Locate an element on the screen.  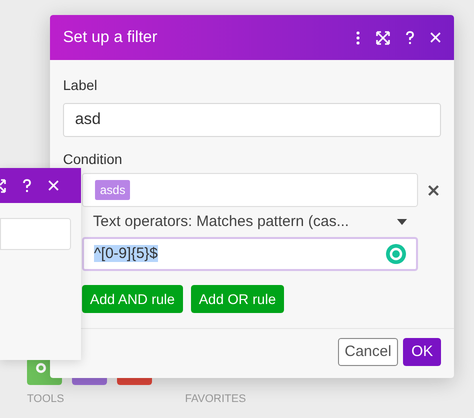
variable-tag: asds is located at coordinates (112, 190).